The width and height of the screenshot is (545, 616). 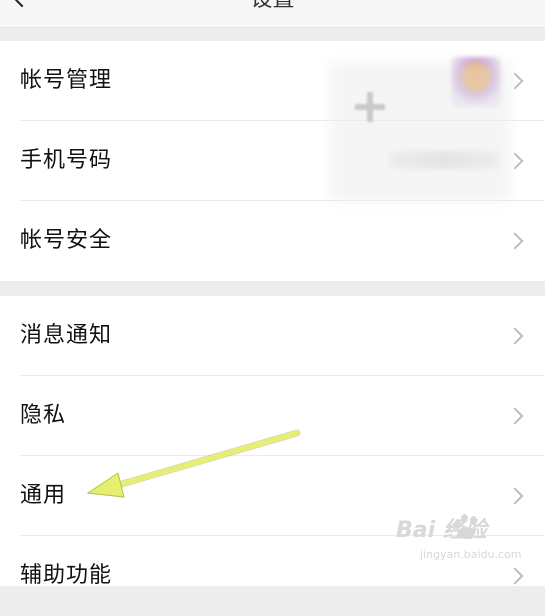 I want to click on watermark: Bai 经验 jingyan.baidu.com, so click(x=466, y=540).